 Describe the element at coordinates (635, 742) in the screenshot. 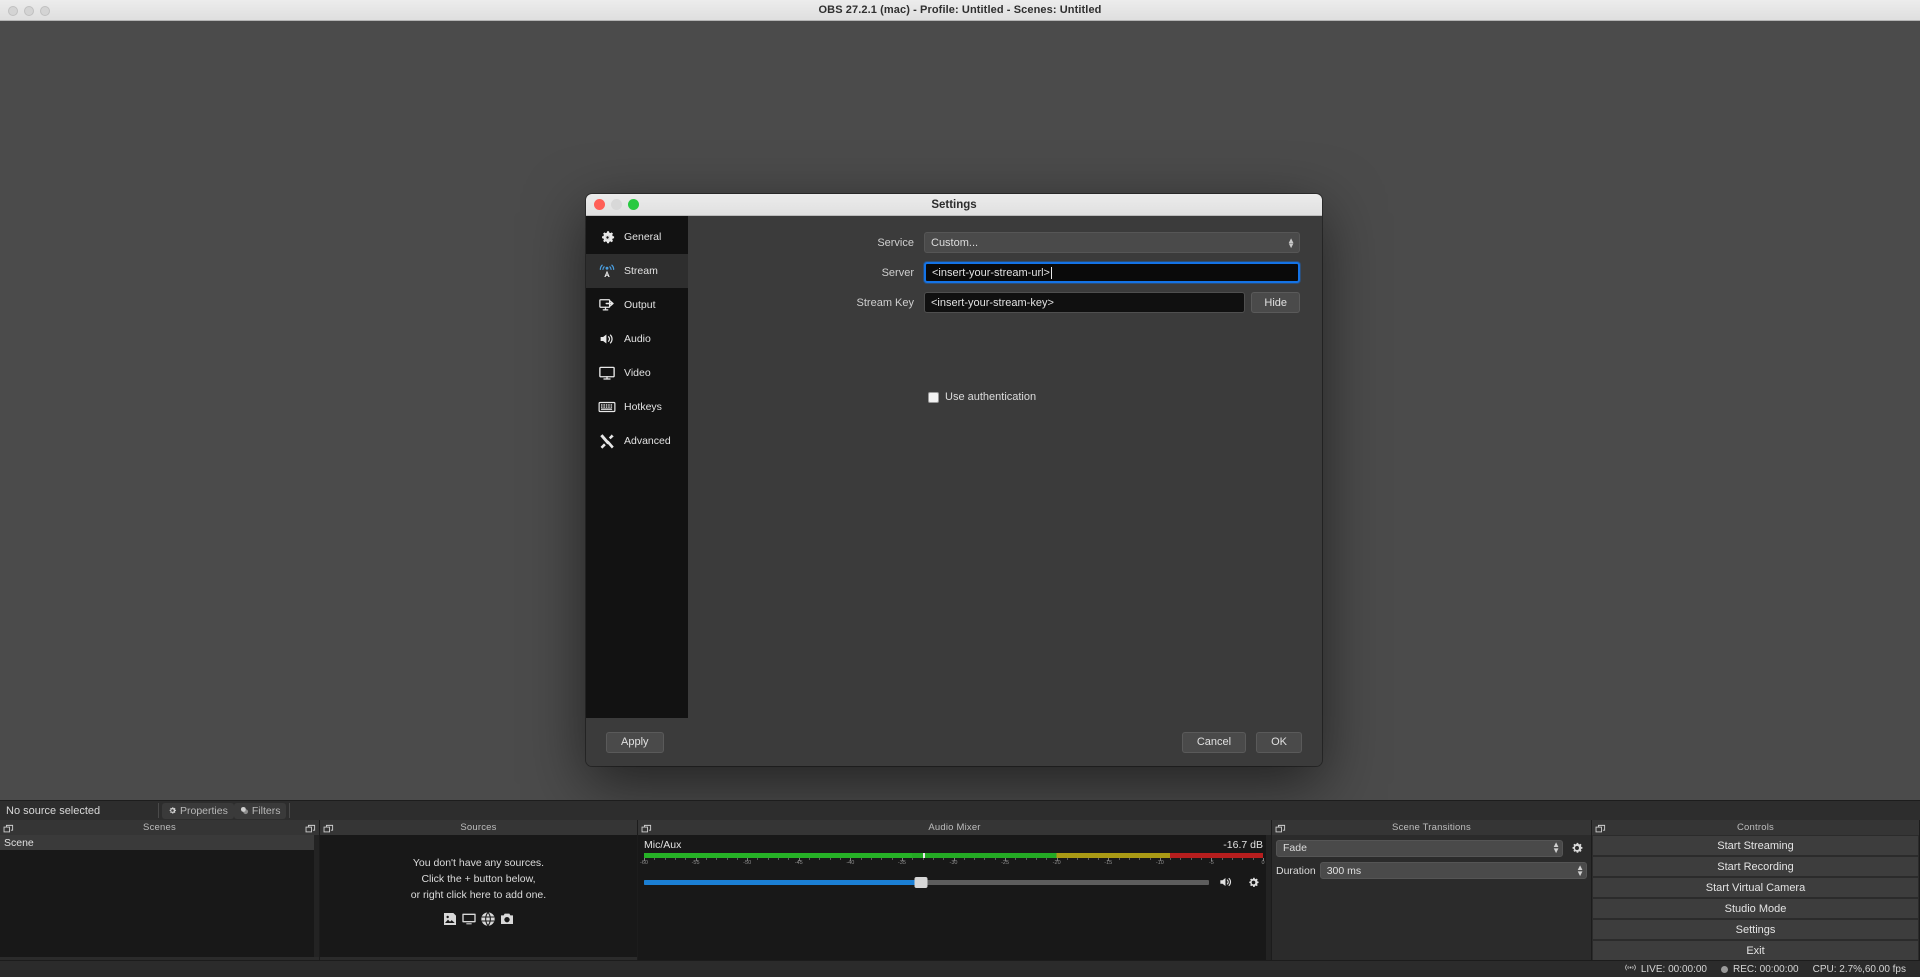

I see `apply-button: Apply` at that location.